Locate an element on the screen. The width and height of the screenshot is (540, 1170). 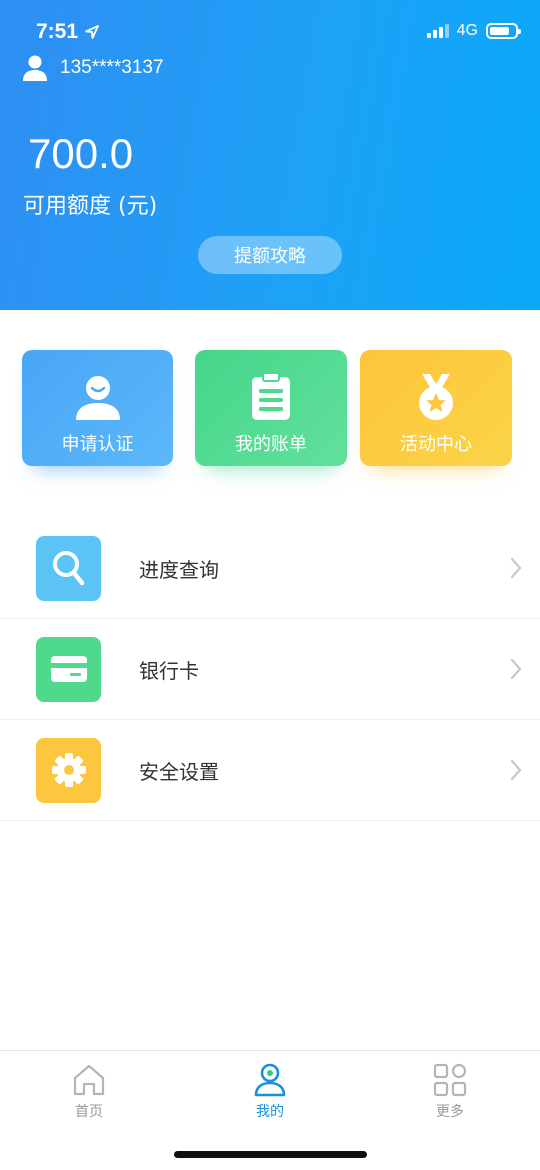
profile-icon is located at coordinates (270, 1080).